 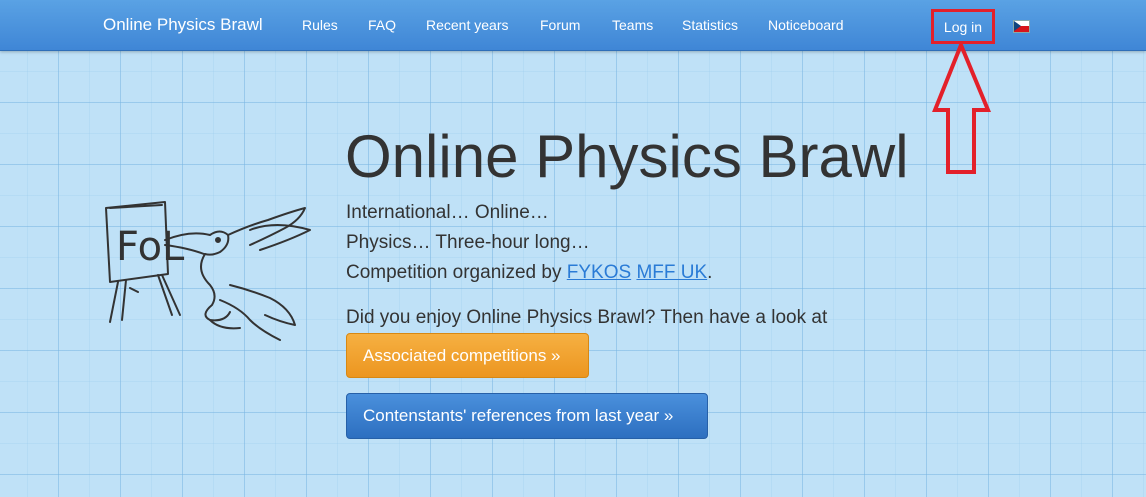 What do you see at coordinates (382, 25) in the screenshot?
I see `nav-faq: FAQ` at bounding box center [382, 25].